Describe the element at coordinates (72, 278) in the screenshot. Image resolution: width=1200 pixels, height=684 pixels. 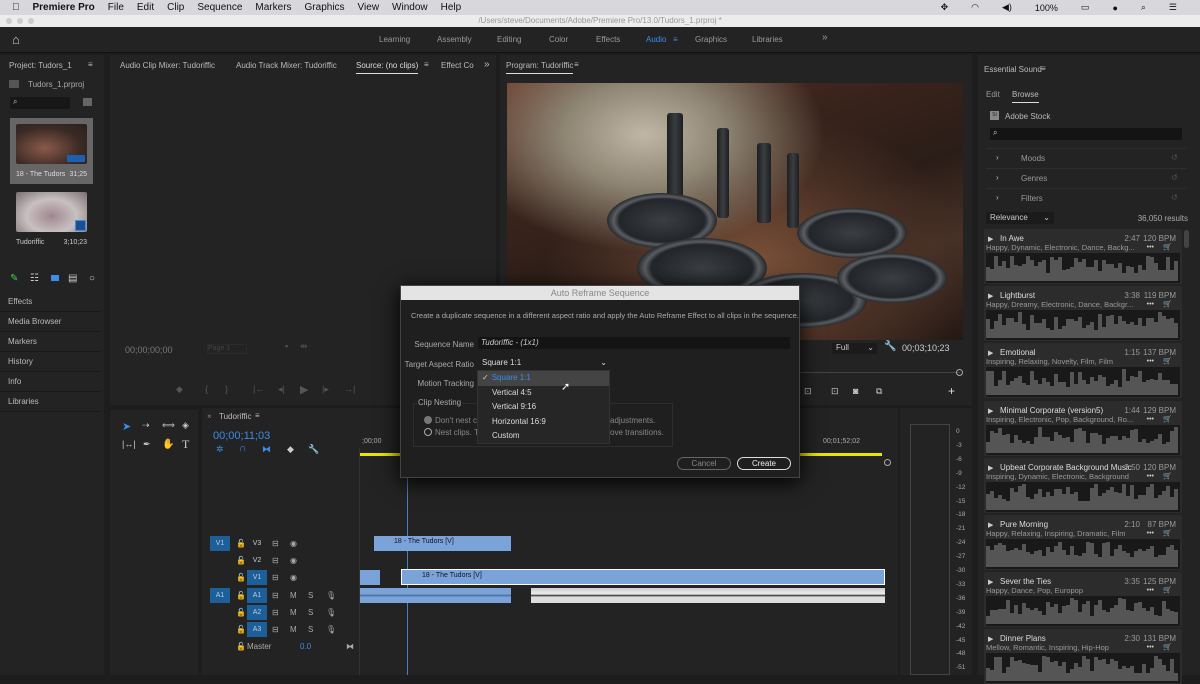
I see `freeform-view-icon: ▤` at that location.